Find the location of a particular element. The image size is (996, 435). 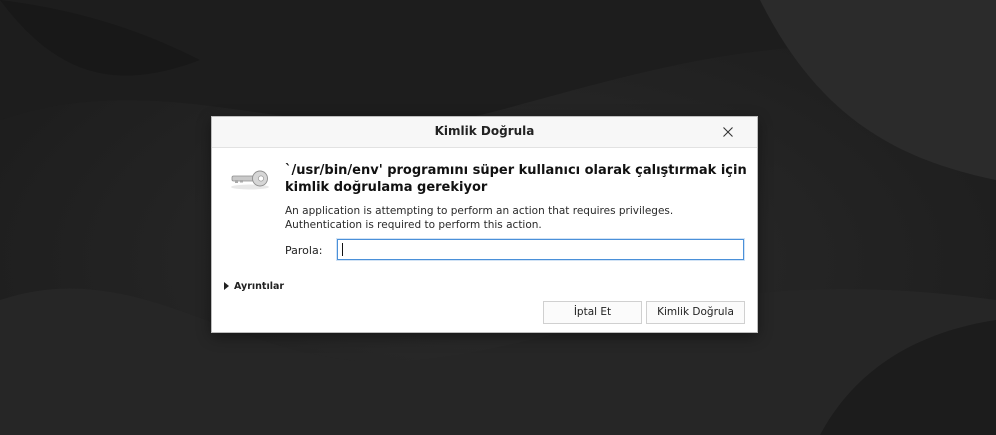

text-caret is located at coordinates (342, 249).